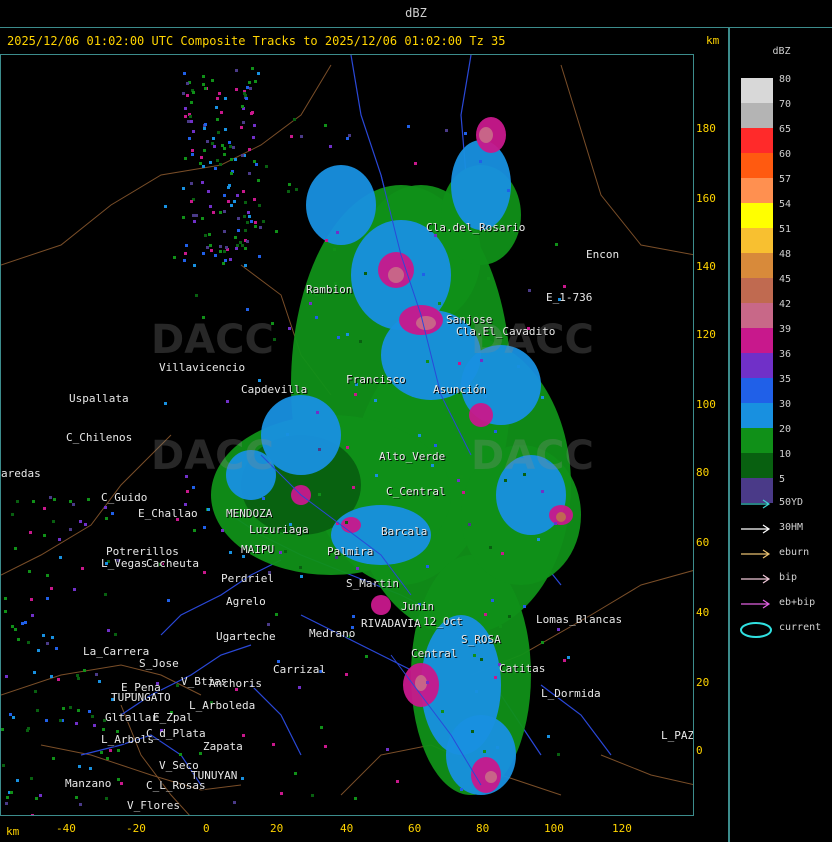 The width and height of the screenshot is (832, 842). What do you see at coordinates (404, 531) in the screenshot?
I see `place-label: Barcala` at bounding box center [404, 531].